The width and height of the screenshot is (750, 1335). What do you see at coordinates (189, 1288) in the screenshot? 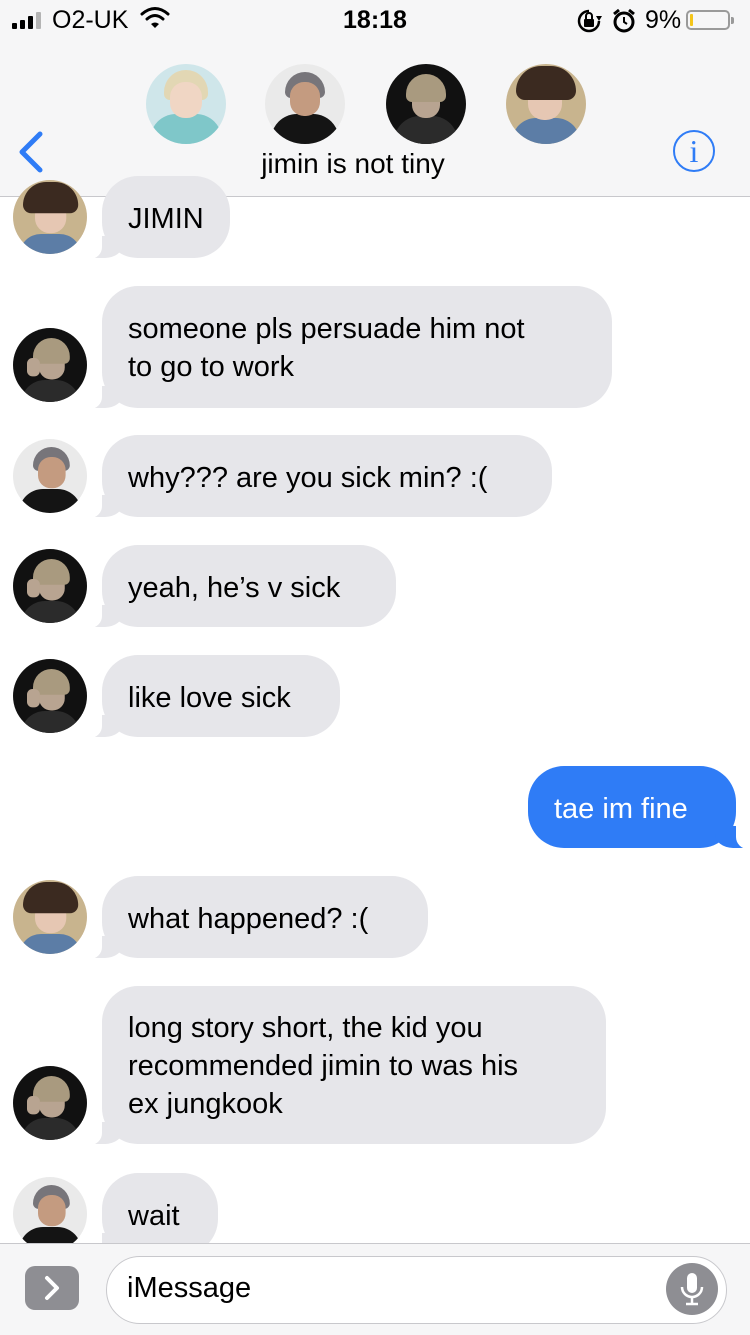
I see `message-input-placeholder: iMessage` at bounding box center [189, 1288].